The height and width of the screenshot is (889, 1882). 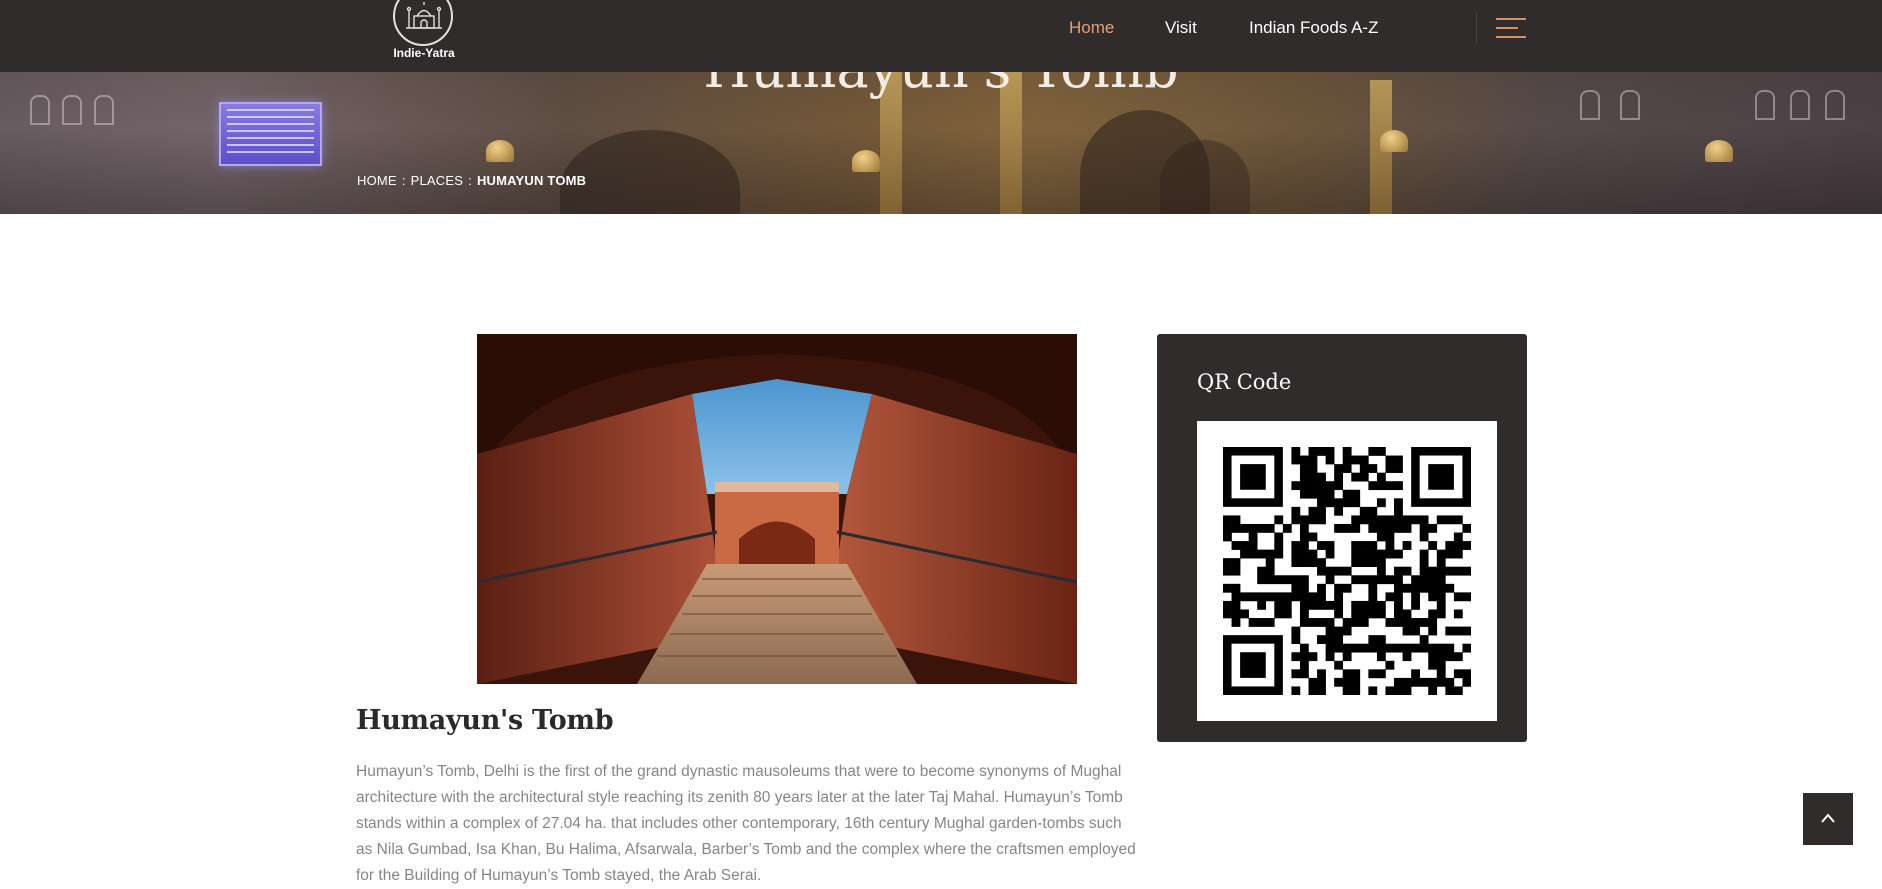 I want to click on nav-home-link: Home, so click(x=1091, y=28).